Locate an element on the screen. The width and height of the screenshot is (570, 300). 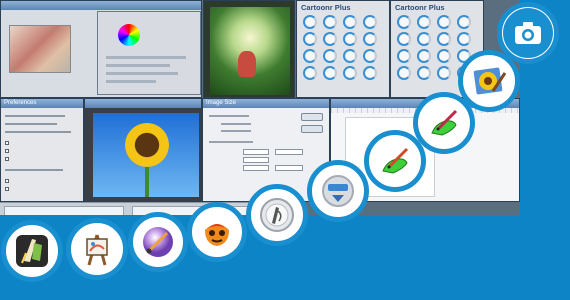
color-brush-orb-icon is located at coordinates (158, 242).